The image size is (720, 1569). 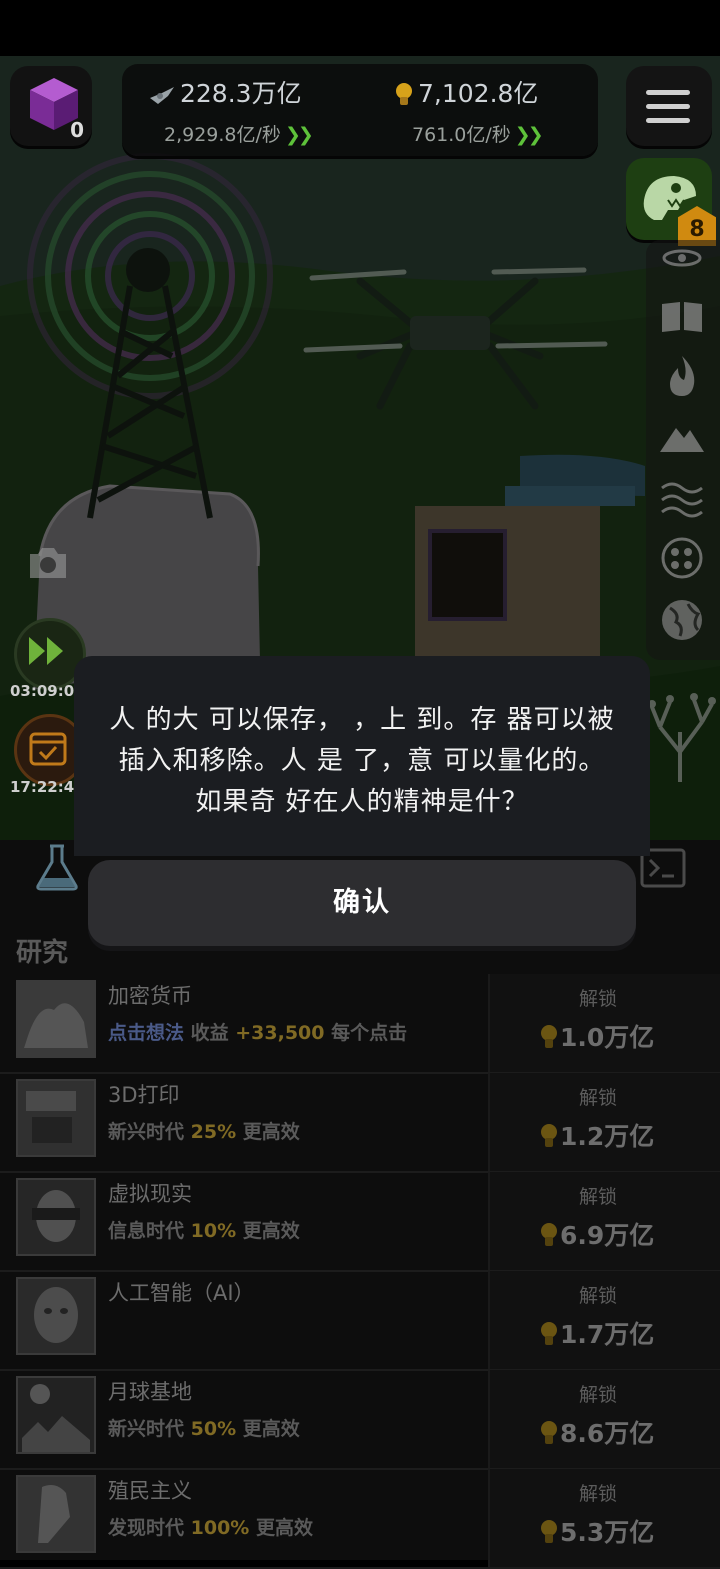 I want to click on atom-icon, so click(x=682, y=268).